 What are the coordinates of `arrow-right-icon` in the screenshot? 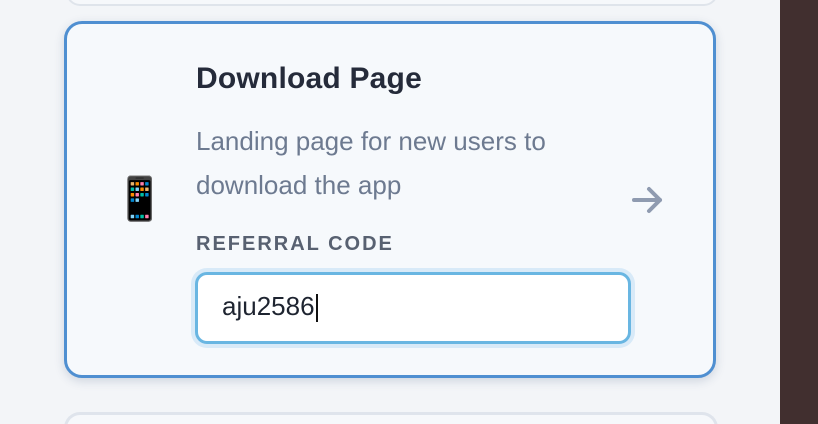 It's located at (648, 200).